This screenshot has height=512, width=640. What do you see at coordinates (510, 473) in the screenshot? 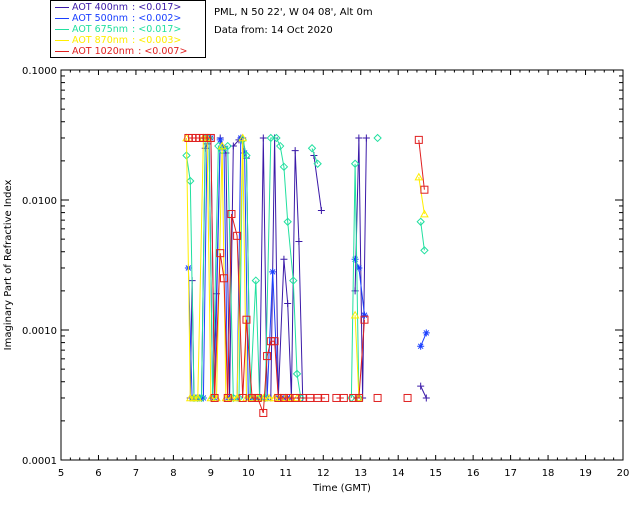
I see `x-tick-label: 17` at bounding box center [510, 473].